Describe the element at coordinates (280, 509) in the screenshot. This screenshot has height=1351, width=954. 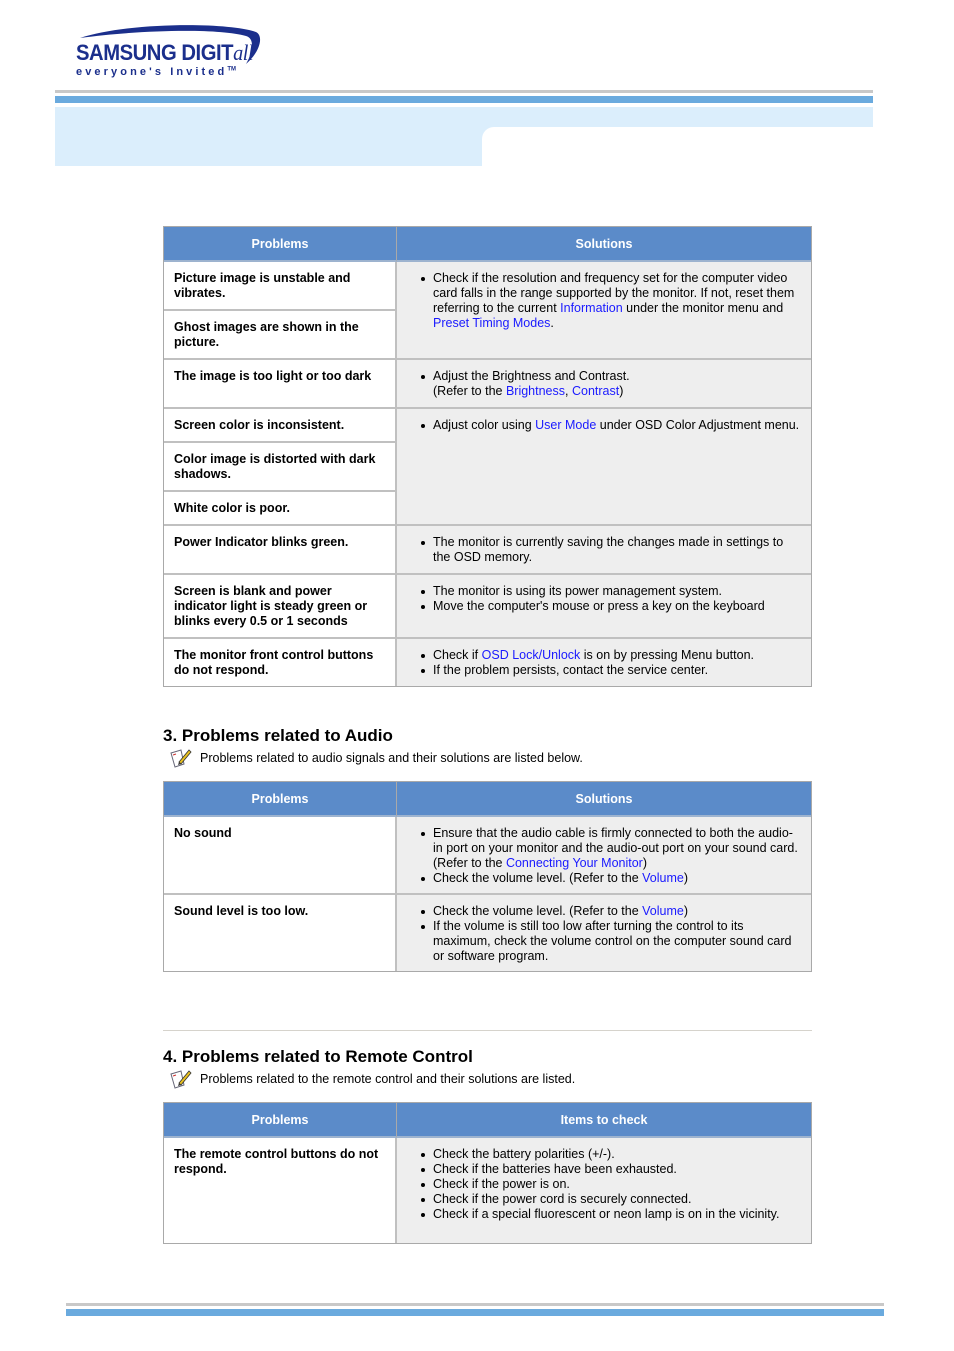
I see `problem-cell: White color is poor.` at that location.